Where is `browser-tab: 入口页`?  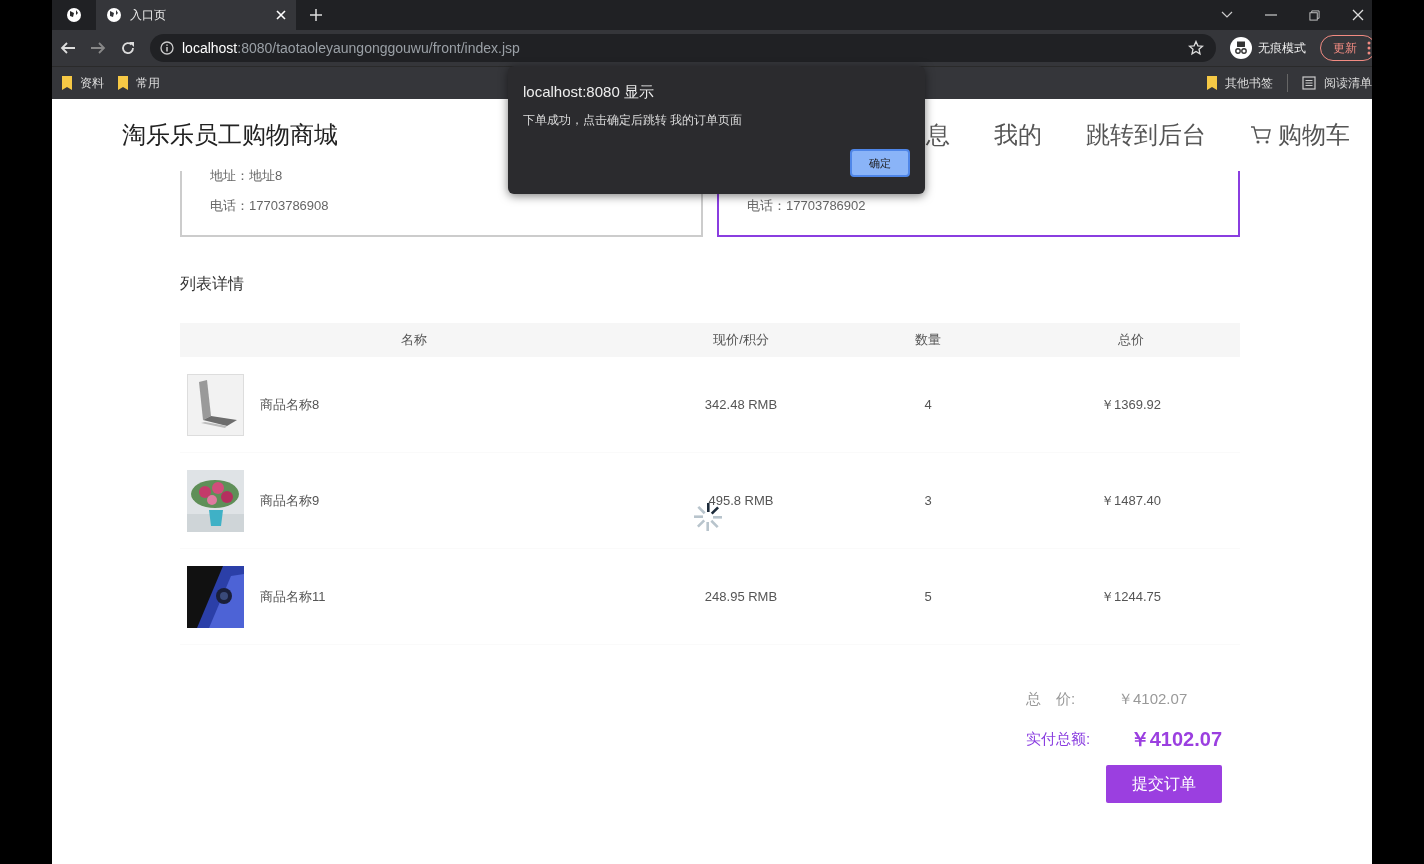
browser-tab: 入口页 is located at coordinates (196, 15).